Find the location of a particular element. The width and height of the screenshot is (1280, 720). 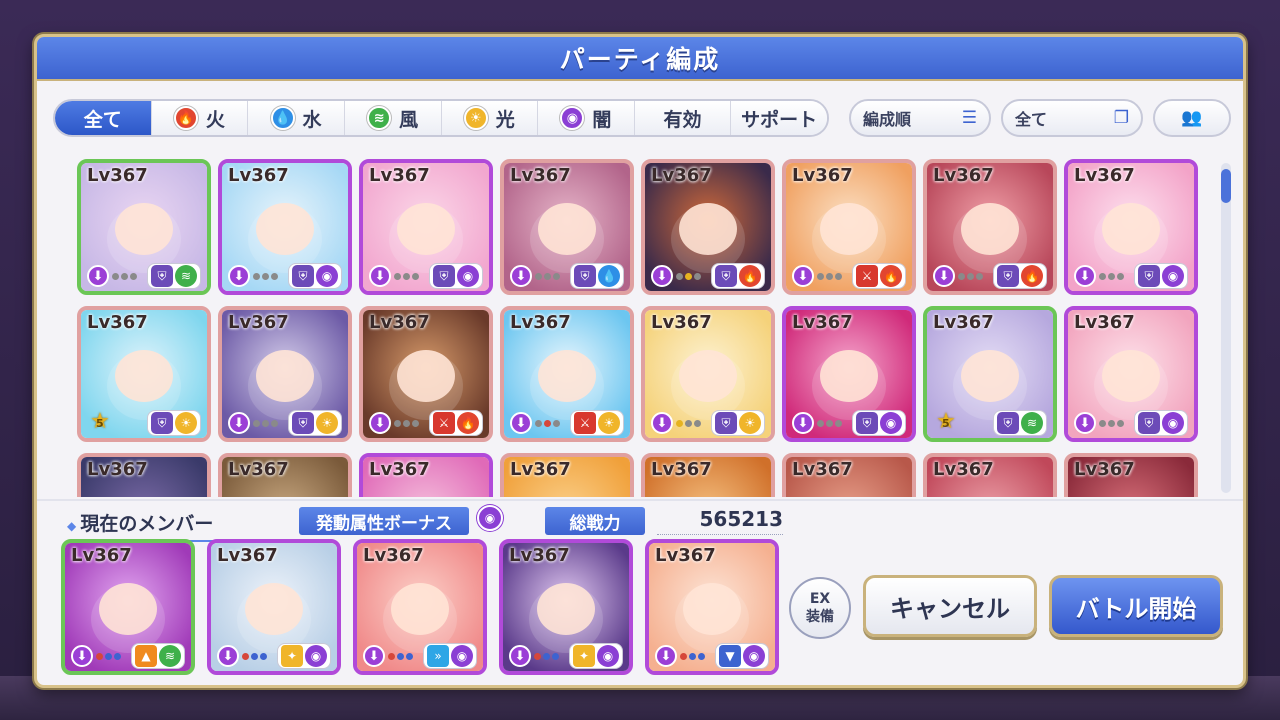

ex-equip-line2: 装備 is located at coordinates (820, 617).